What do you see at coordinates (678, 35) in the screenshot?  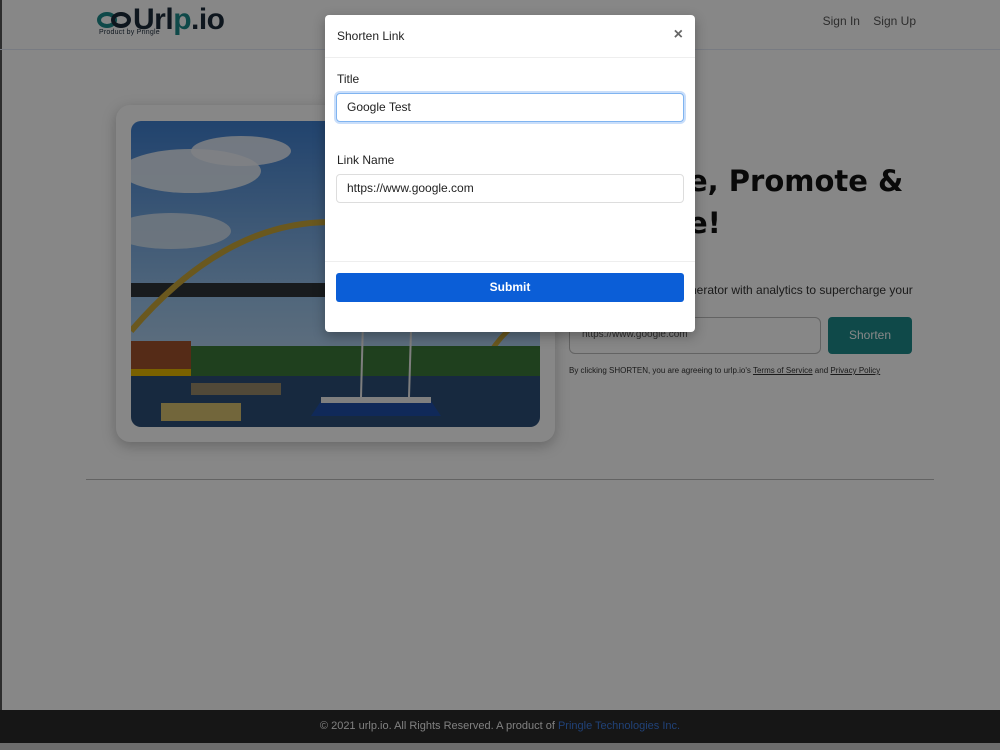 I see `close-icon: ×` at bounding box center [678, 35].